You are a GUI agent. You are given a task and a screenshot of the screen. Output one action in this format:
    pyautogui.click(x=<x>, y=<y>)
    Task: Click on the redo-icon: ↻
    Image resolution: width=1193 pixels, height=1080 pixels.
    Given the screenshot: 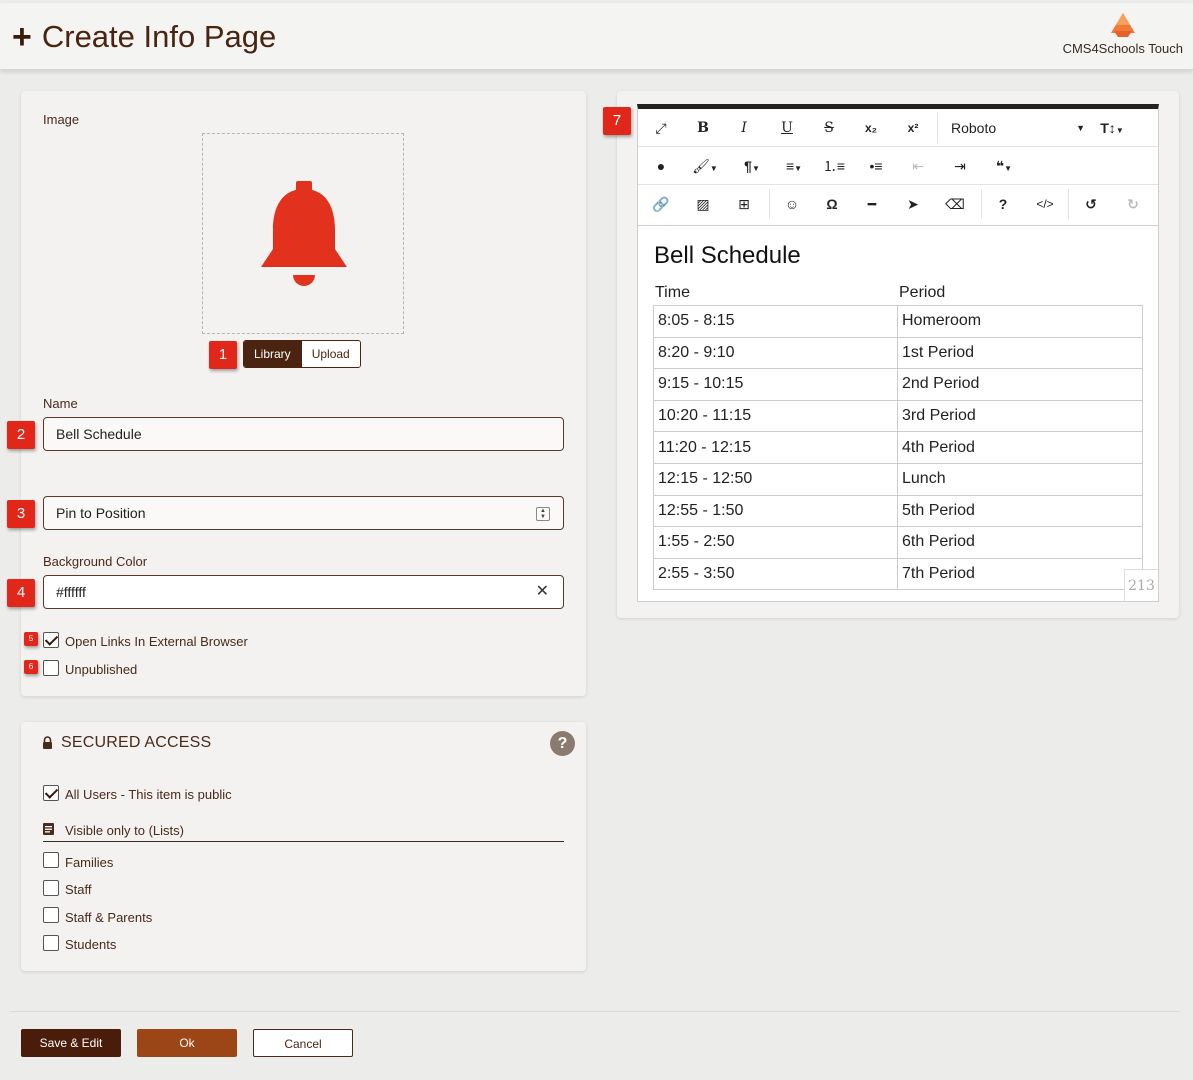 What is the action you would take?
    pyautogui.click(x=1133, y=204)
    